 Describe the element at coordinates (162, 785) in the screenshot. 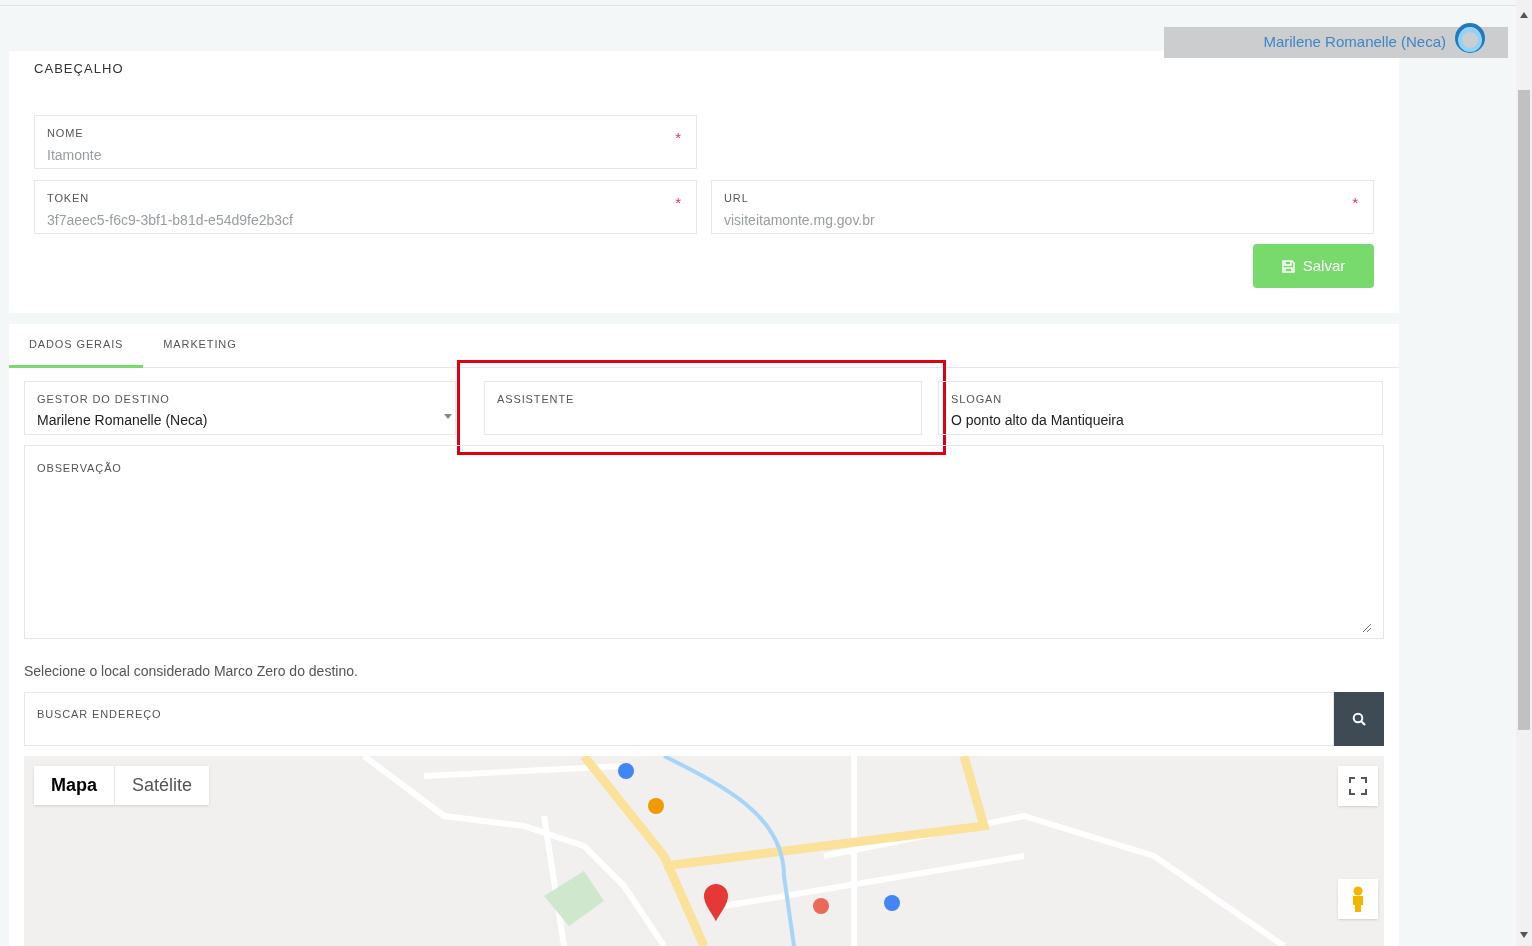

I see `map-type-tab: Satélite` at that location.